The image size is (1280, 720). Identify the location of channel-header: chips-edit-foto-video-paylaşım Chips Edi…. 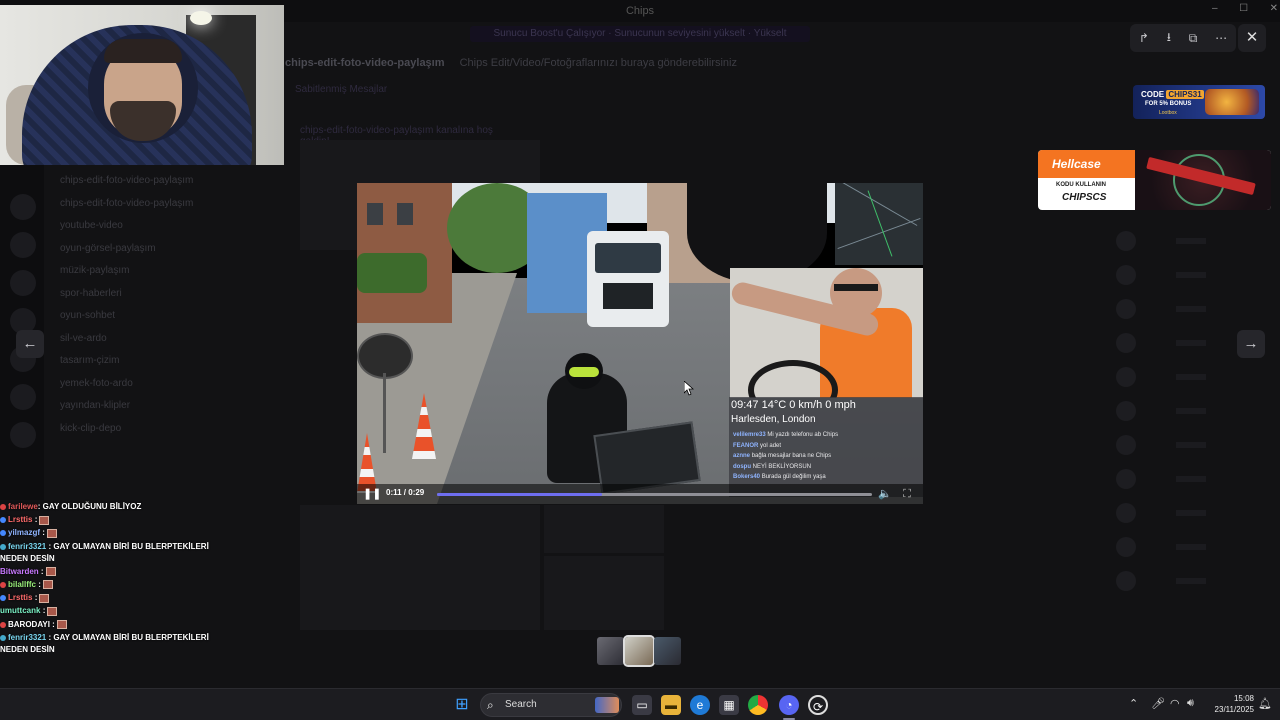
(695, 63).